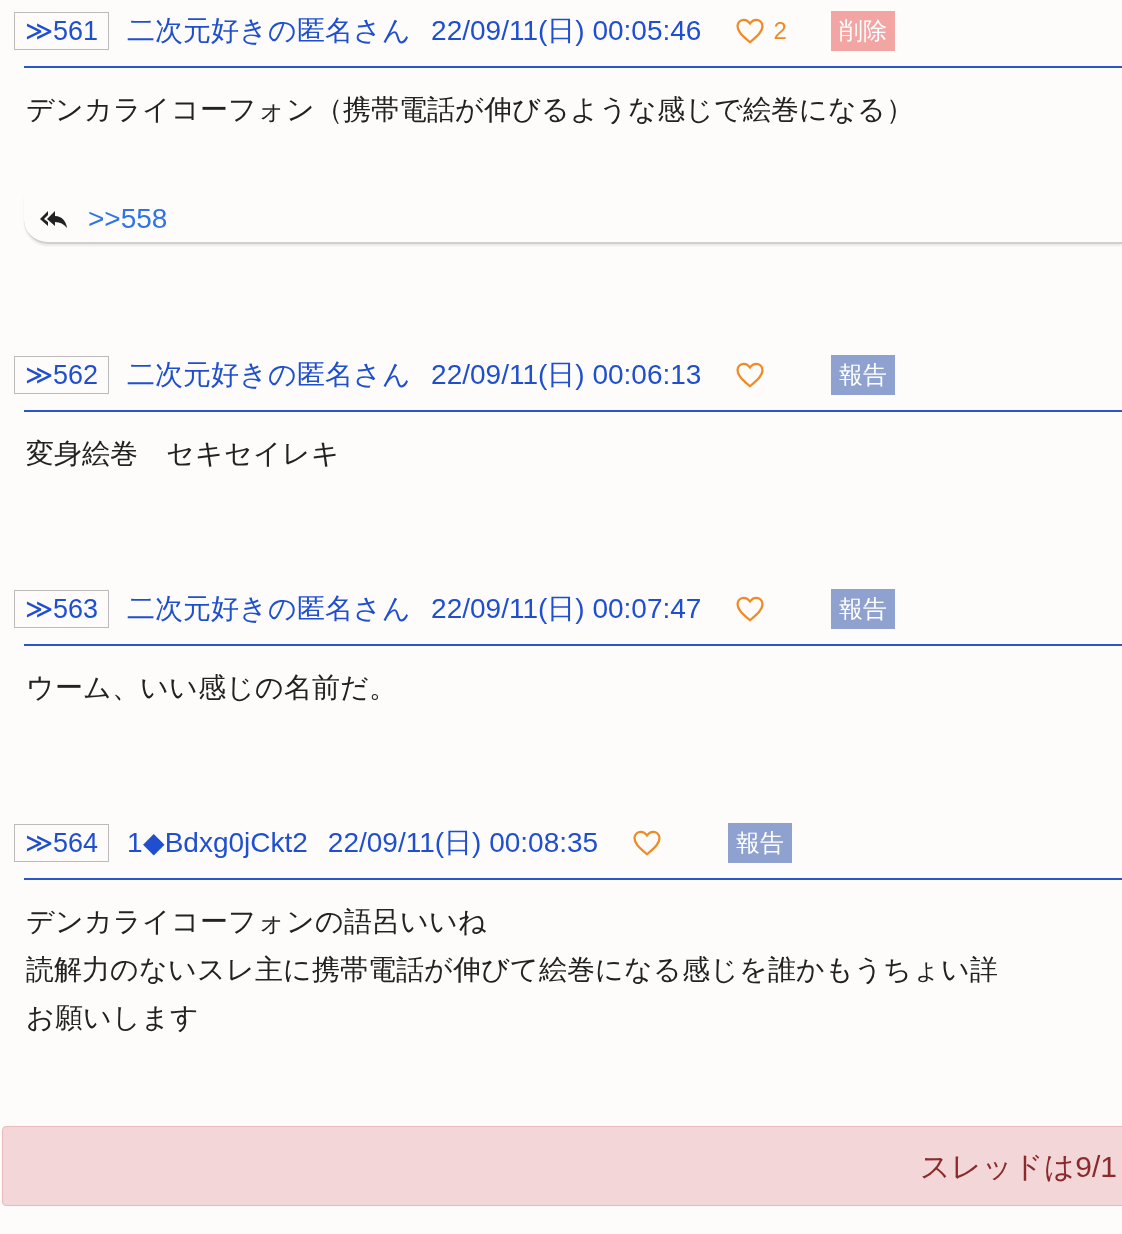 The height and width of the screenshot is (1234, 1122). What do you see at coordinates (566, 375) in the screenshot?
I see `post-date: 22/09/11(日) 00:06:13` at bounding box center [566, 375].